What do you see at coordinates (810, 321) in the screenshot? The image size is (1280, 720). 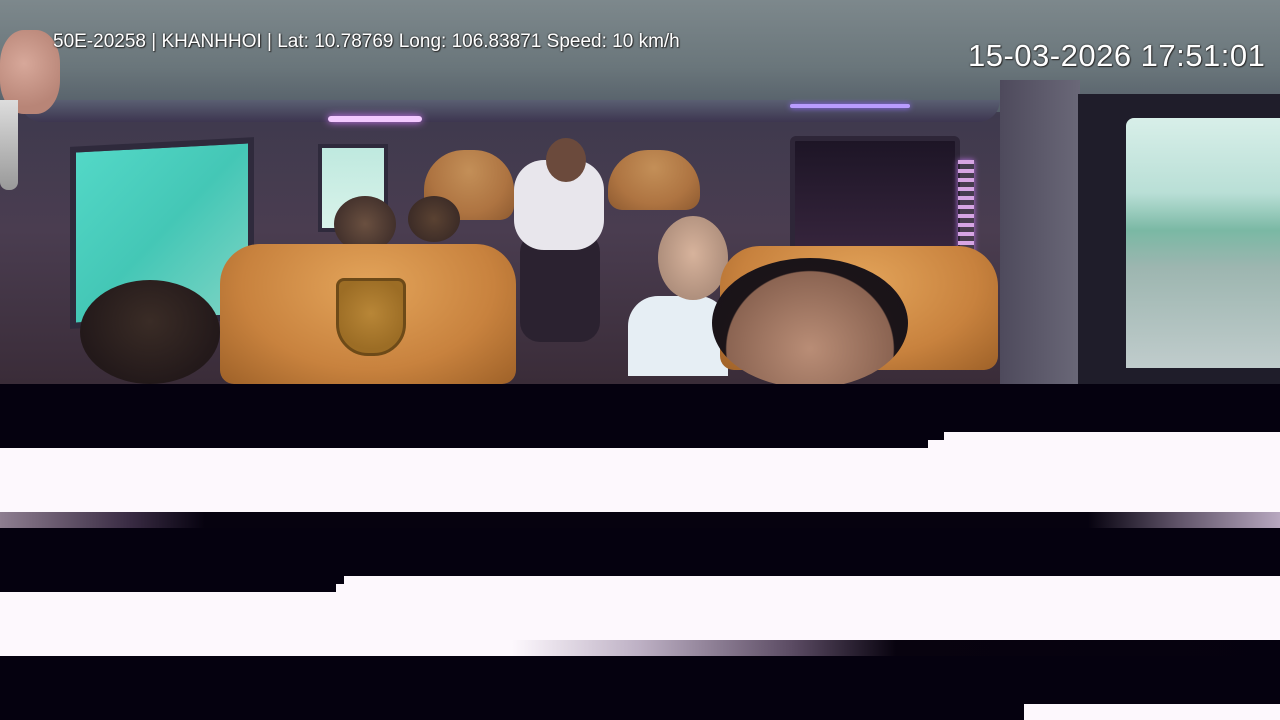 I see `passenger-head-foreground` at bounding box center [810, 321].